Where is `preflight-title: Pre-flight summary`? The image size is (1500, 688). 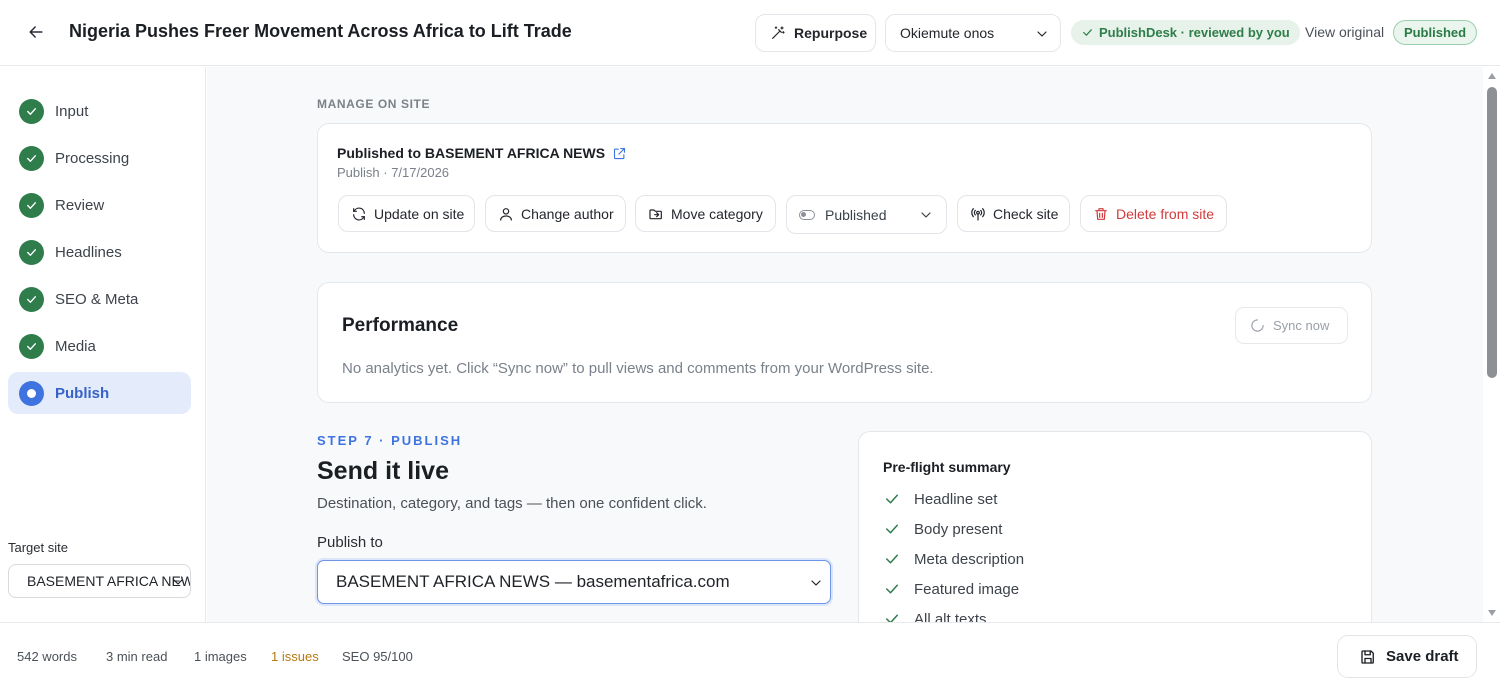 preflight-title: Pre-flight summary is located at coordinates (947, 467).